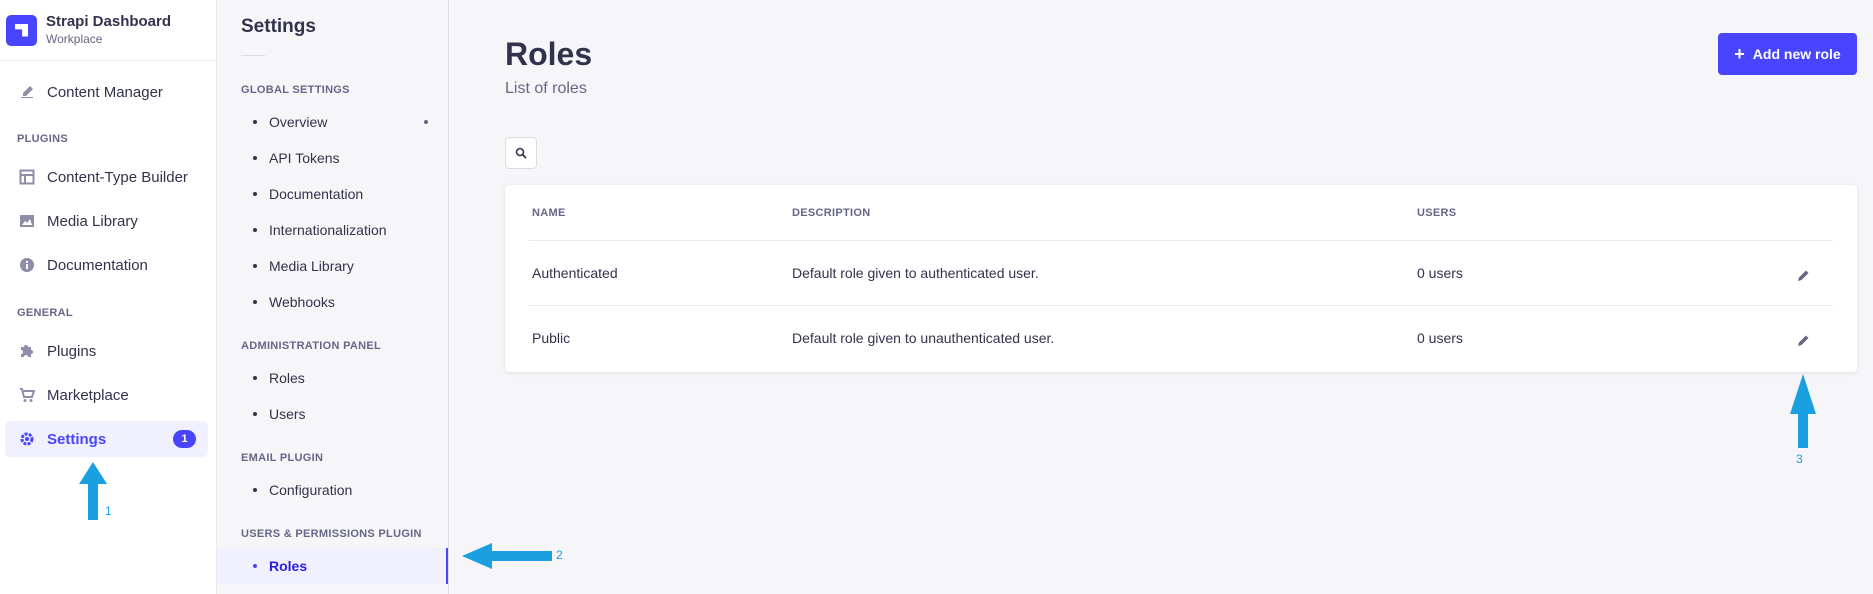 The image size is (1873, 594). What do you see at coordinates (72, 351) in the screenshot?
I see `nav-plugins-label: Plugins` at bounding box center [72, 351].